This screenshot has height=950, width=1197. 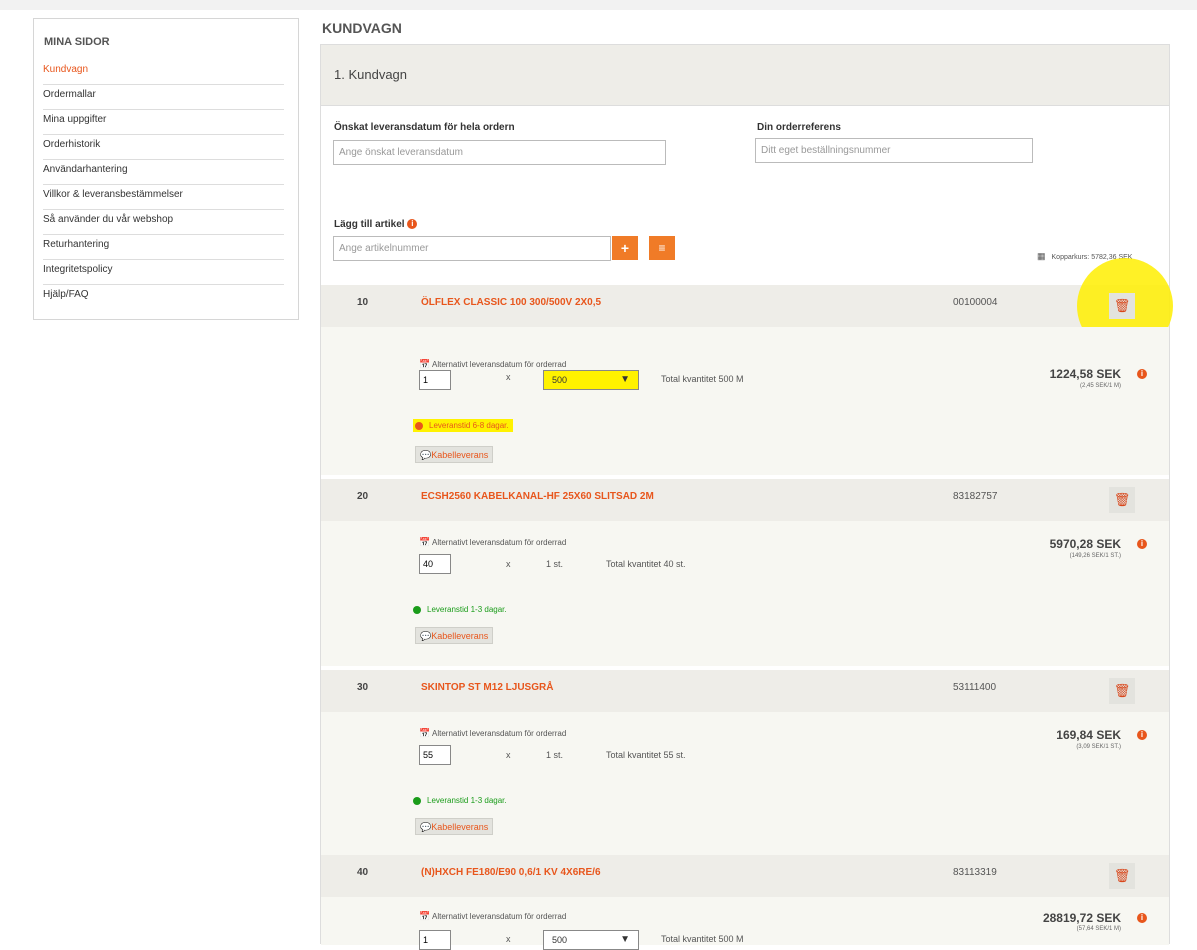 What do you see at coordinates (1095, 556) in the screenshot?
I see `unit-price: (149,26 SEK/1 ST.)` at bounding box center [1095, 556].